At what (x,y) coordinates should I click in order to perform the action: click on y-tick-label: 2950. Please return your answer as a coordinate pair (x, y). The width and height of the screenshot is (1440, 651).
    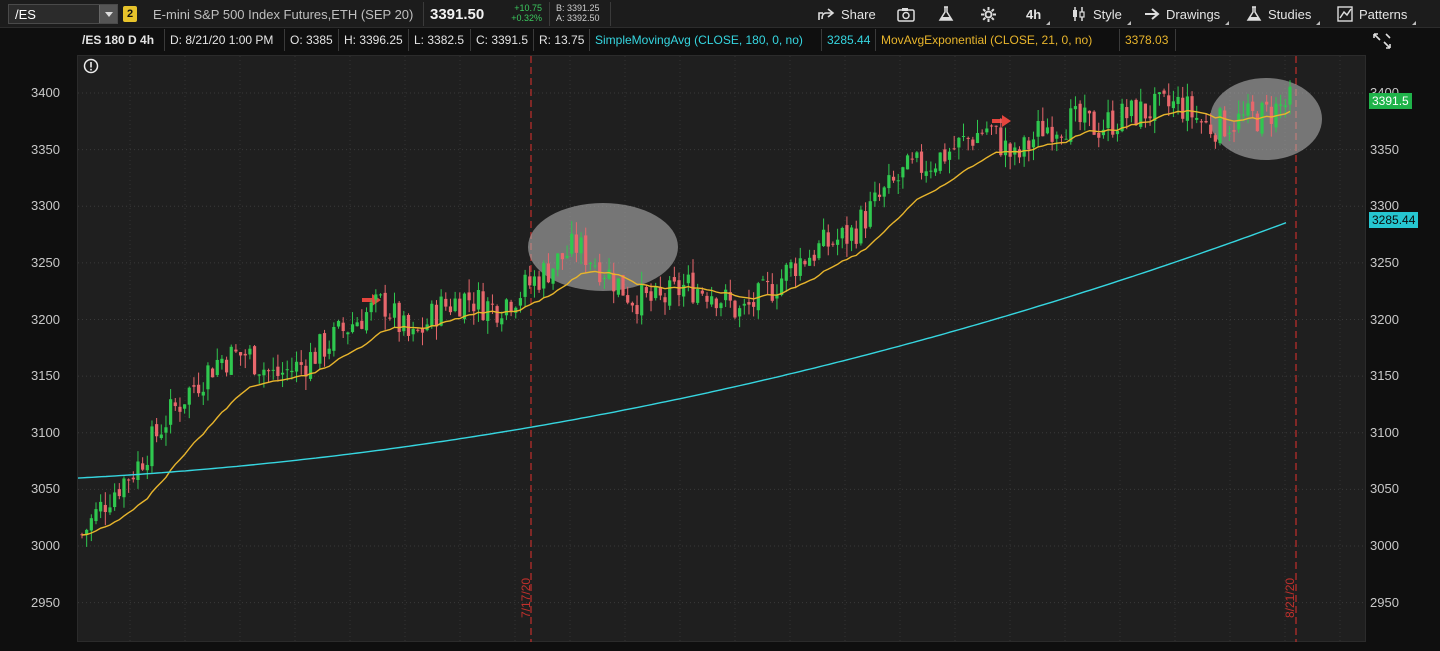
    Looking at the image, I should click on (1384, 602).